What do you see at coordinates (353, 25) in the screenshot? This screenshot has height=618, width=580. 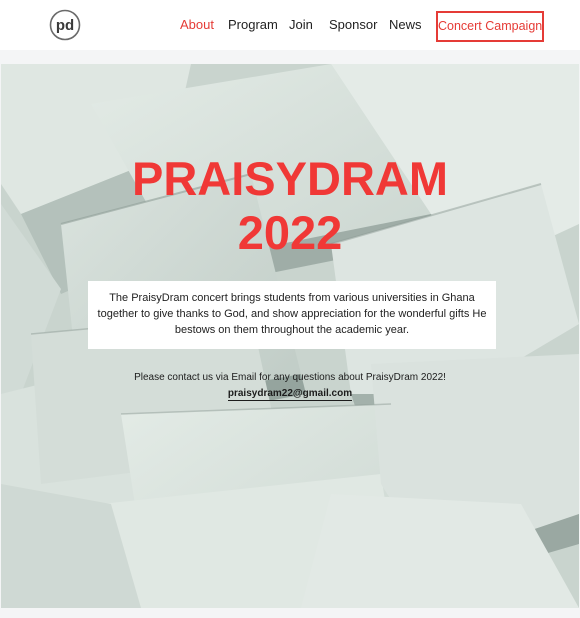 I see `nav-sponsor-link: Sponsor` at bounding box center [353, 25].